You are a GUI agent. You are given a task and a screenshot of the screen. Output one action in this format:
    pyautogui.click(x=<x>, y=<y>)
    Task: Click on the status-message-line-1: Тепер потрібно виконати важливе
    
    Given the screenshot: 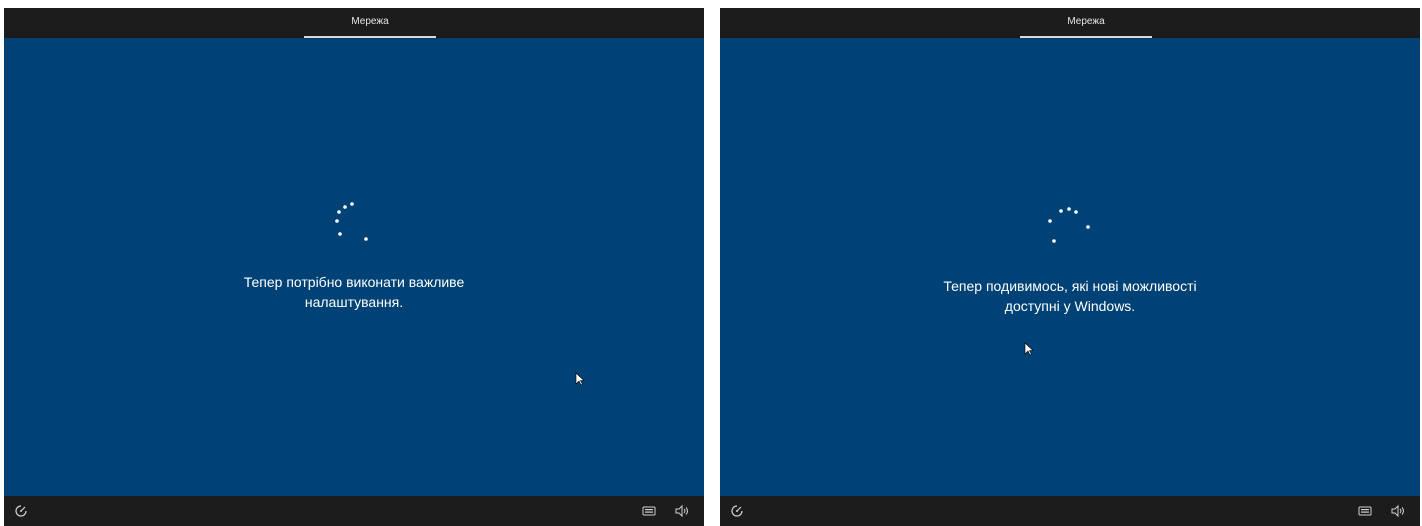 What is the action you would take?
    pyautogui.click(x=354, y=282)
    